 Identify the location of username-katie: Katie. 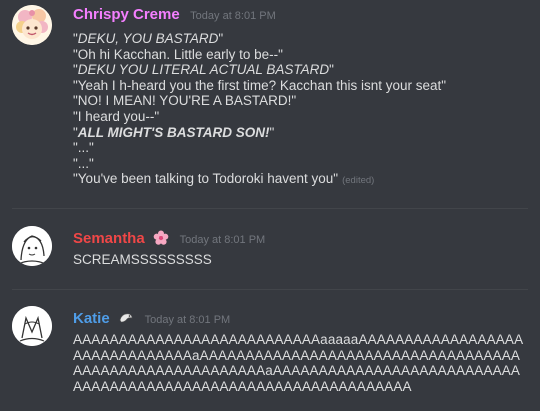
(91, 318).